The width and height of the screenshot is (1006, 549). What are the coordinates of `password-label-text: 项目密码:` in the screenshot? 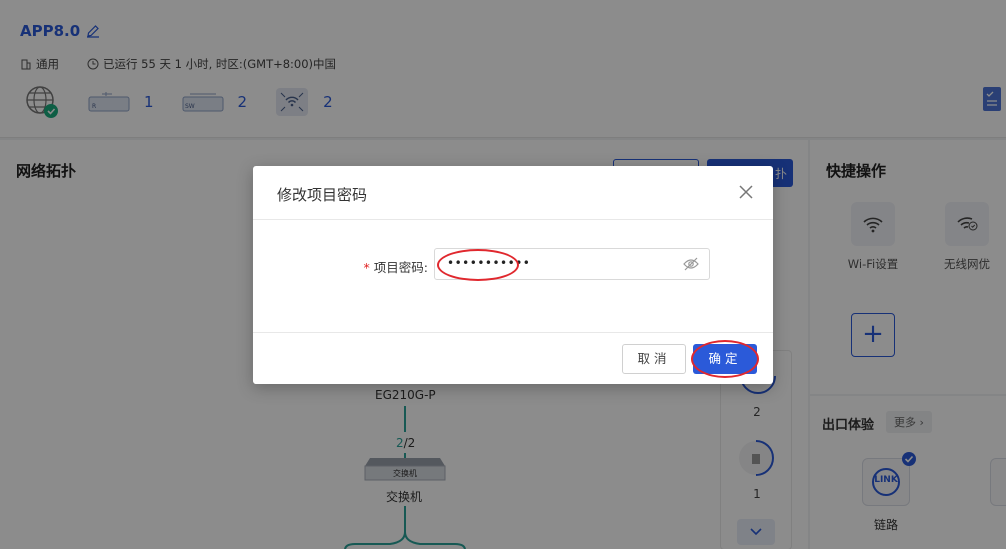 It's located at (400, 267).